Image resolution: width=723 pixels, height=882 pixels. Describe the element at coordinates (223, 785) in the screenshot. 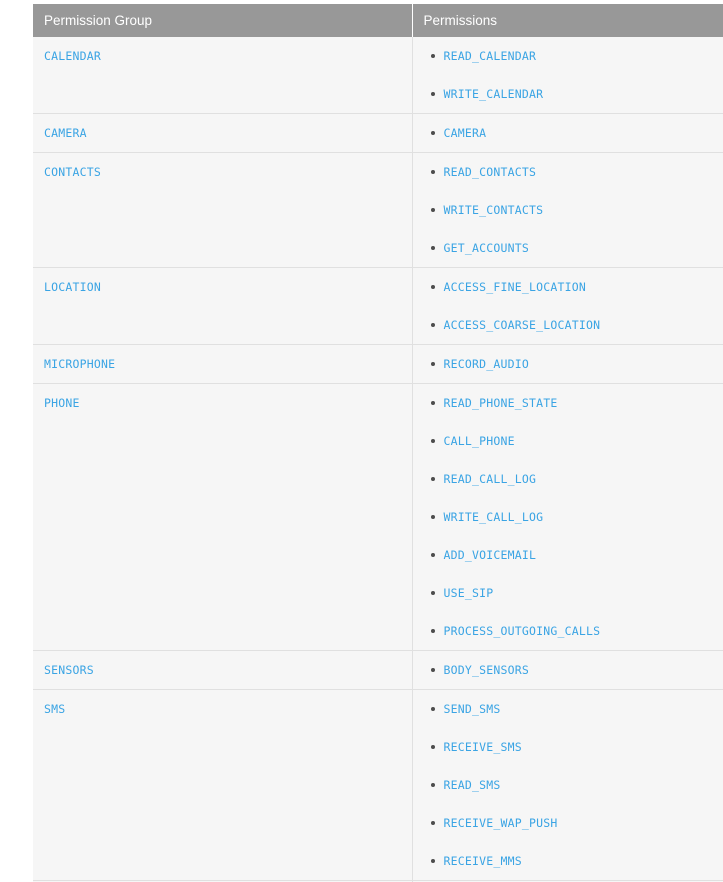

I see `permission-group-cell: SMS` at that location.